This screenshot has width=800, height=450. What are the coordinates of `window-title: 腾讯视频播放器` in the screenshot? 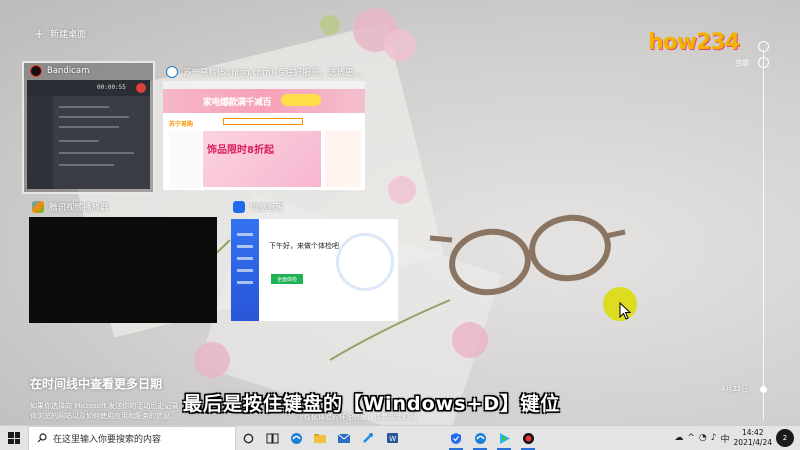 It's located at (79, 208).